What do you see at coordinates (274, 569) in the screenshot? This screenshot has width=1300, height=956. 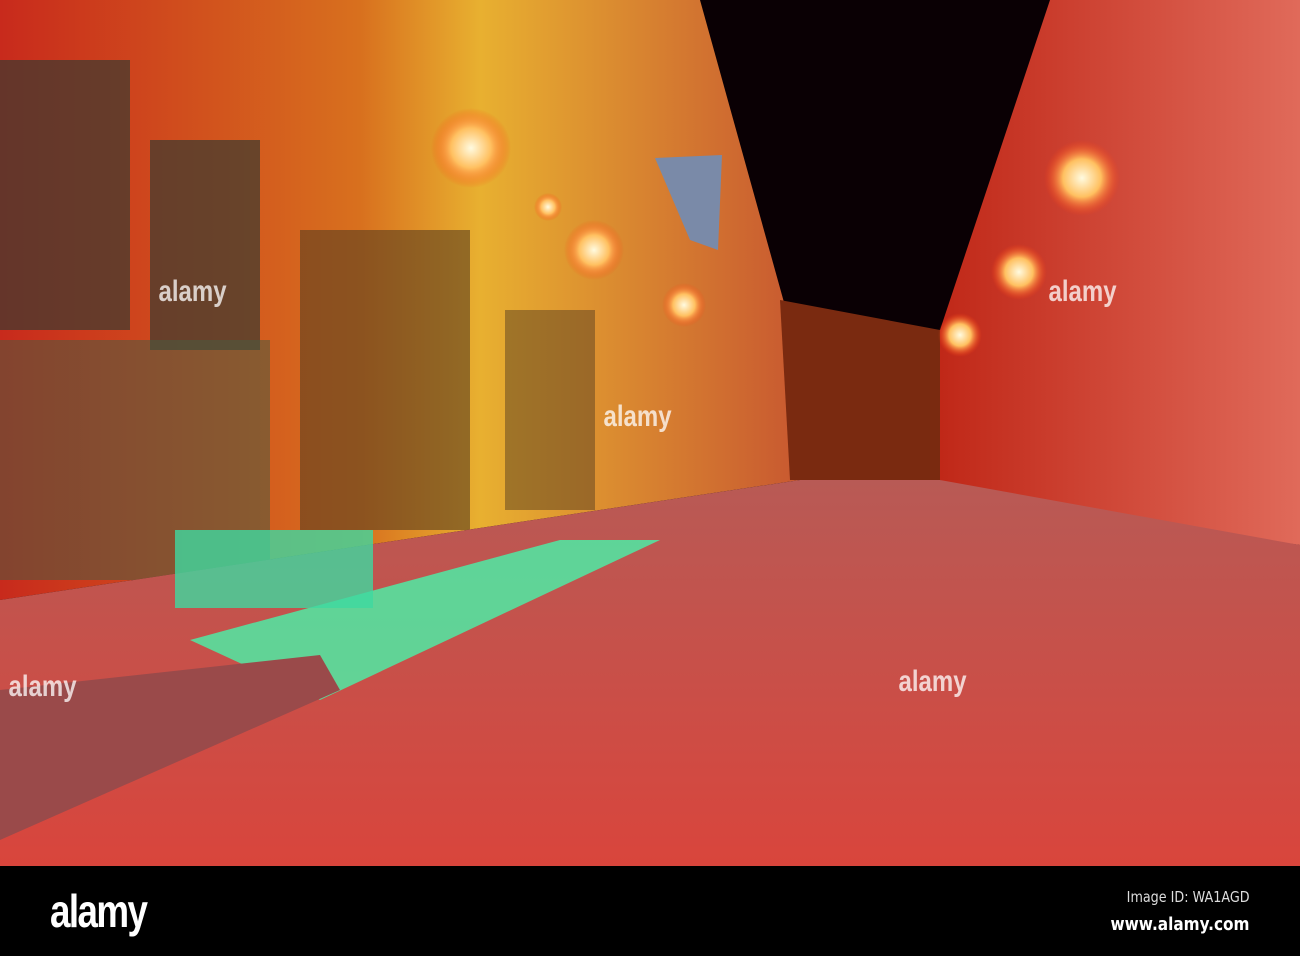 I see `planter` at bounding box center [274, 569].